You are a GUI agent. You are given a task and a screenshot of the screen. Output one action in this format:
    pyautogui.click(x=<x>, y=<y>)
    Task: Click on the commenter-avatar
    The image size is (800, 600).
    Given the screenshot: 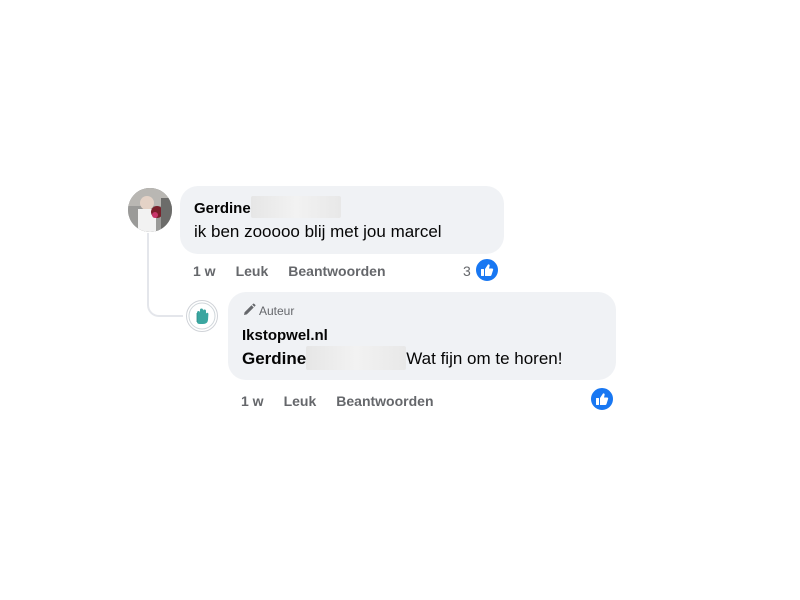 What is the action you would take?
    pyautogui.click(x=150, y=210)
    